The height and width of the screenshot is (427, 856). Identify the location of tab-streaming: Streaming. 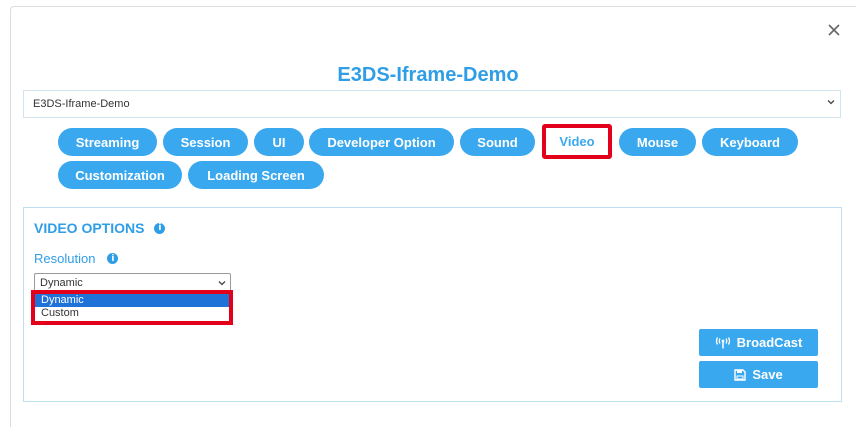
(107, 142).